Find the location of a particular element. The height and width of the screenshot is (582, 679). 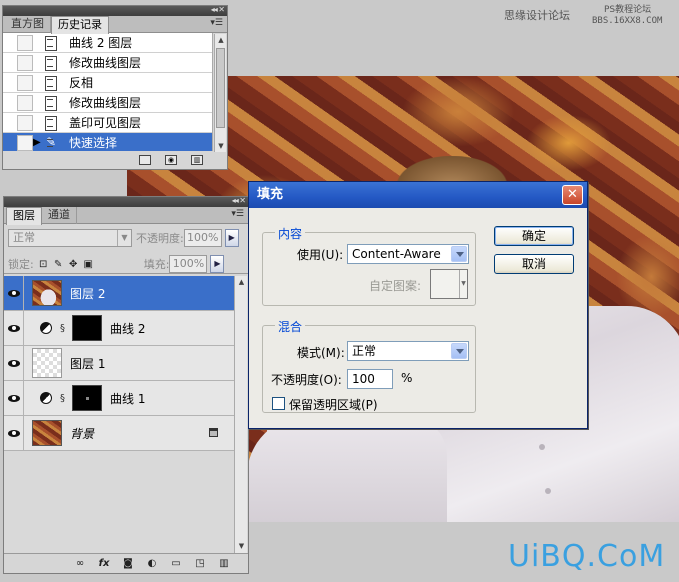

history-item: 曲线 2 图层 is located at coordinates (107, 43).